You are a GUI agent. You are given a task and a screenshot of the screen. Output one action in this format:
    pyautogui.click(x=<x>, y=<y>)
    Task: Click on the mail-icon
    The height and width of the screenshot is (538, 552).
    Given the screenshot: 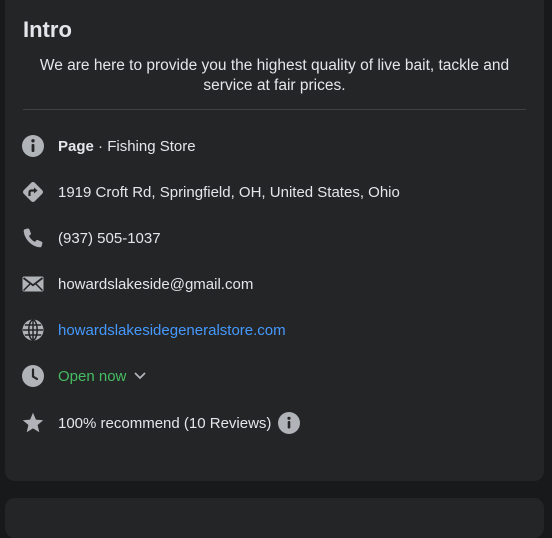 What is the action you would take?
    pyautogui.click(x=33, y=284)
    